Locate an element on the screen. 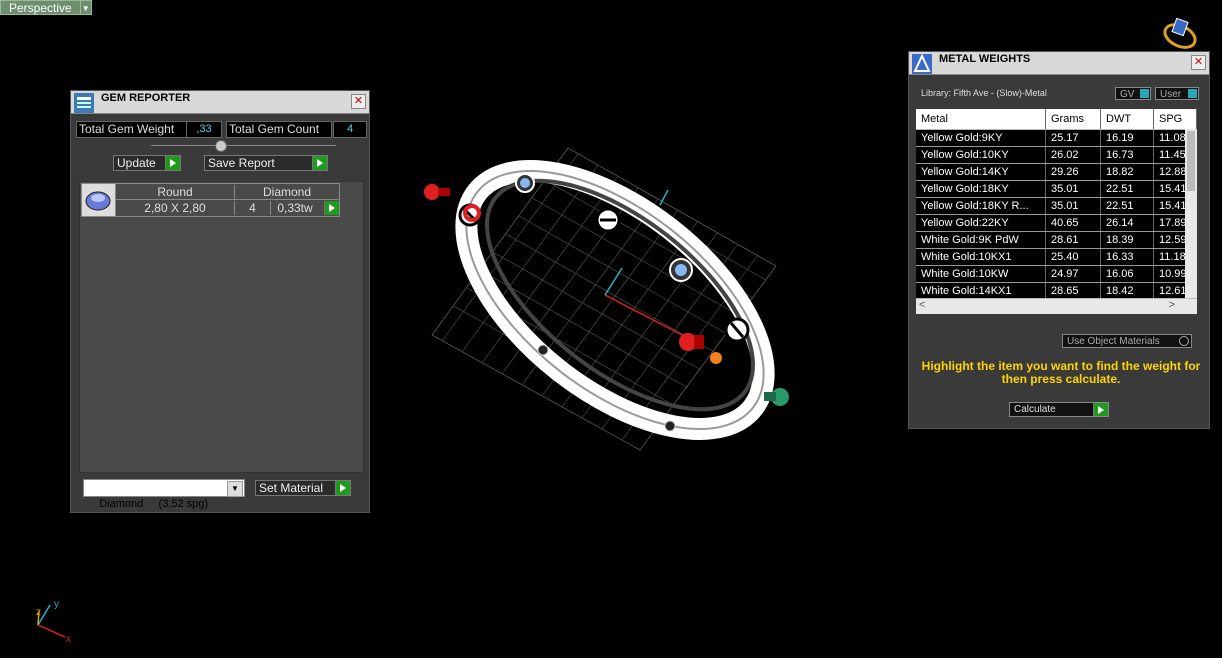  gv-toggle-indicator is located at coordinates (1144, 93).